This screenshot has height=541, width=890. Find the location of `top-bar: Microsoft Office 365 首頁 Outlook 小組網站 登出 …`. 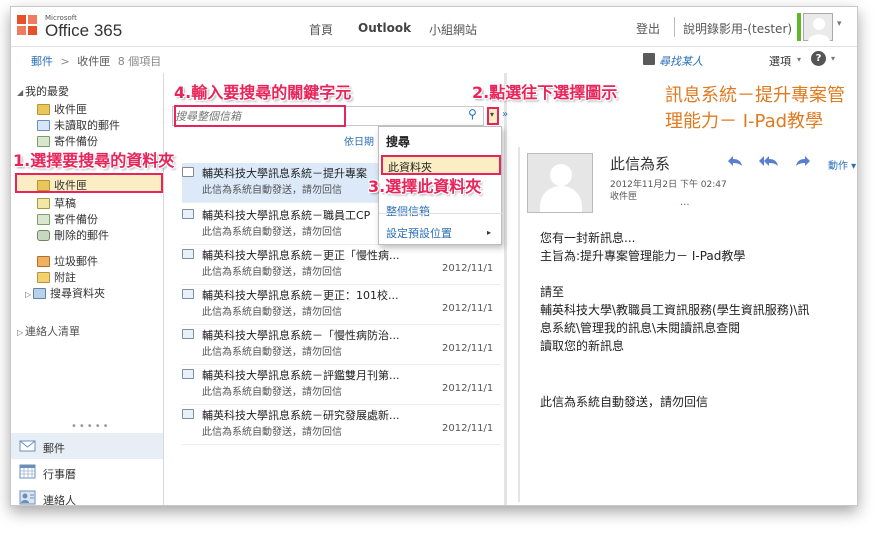

top-bar: Microsoft Office 365 首頁 Outlook 小組網站 登出 … is located at coordinates (434, 27).